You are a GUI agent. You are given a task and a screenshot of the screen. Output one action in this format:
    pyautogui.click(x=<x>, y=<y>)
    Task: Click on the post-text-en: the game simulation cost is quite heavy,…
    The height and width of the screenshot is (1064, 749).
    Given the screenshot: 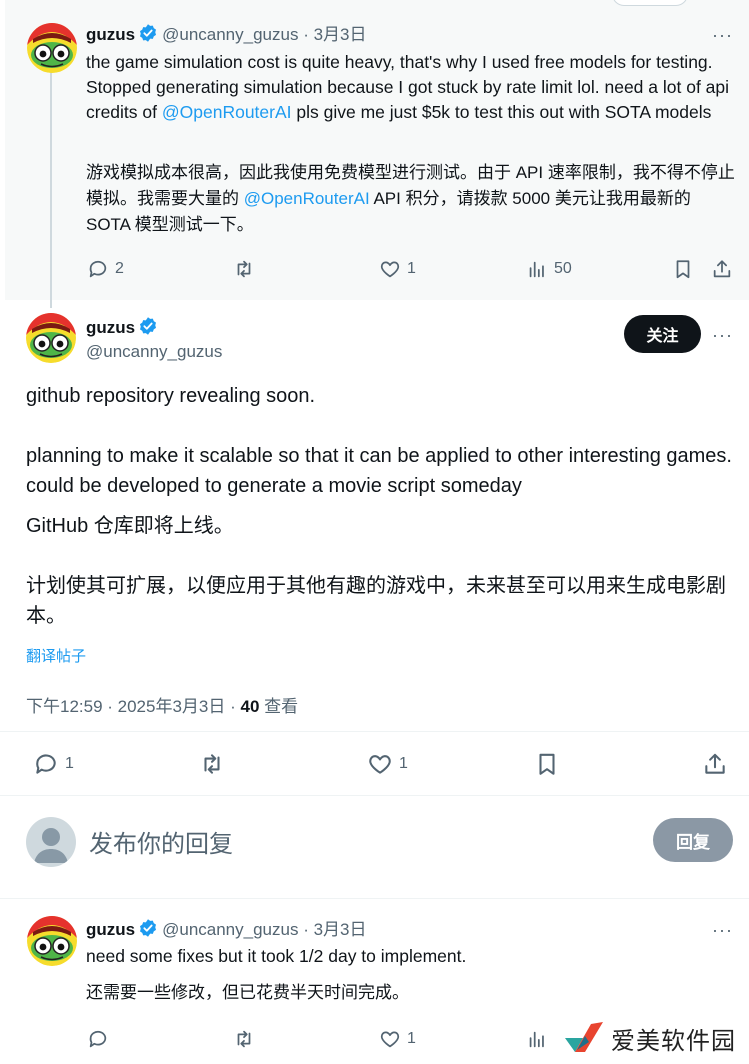 What is the action you would take?
    pyautogui.click(x=408, y=87)
    